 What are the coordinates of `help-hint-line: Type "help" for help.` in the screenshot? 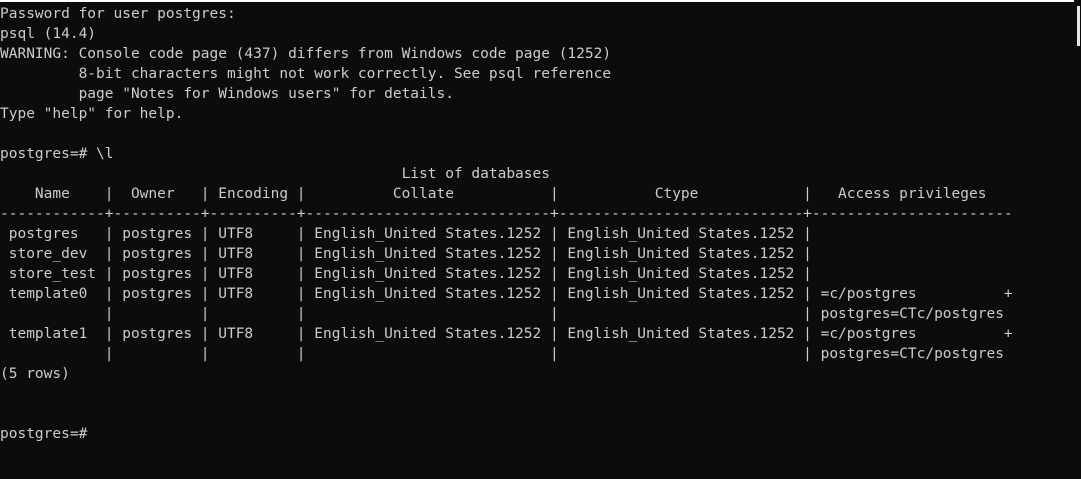 It's located at (92, 114).